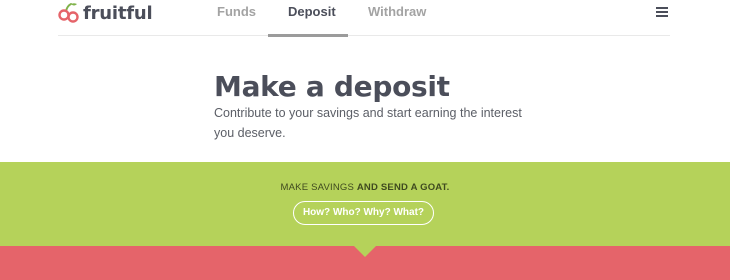 The height and width of the screenshot is (280, 730). Describe the element at coordinates (312, 11) in the screenshot. I see `nav-item-deposit: Deposit` at that location.